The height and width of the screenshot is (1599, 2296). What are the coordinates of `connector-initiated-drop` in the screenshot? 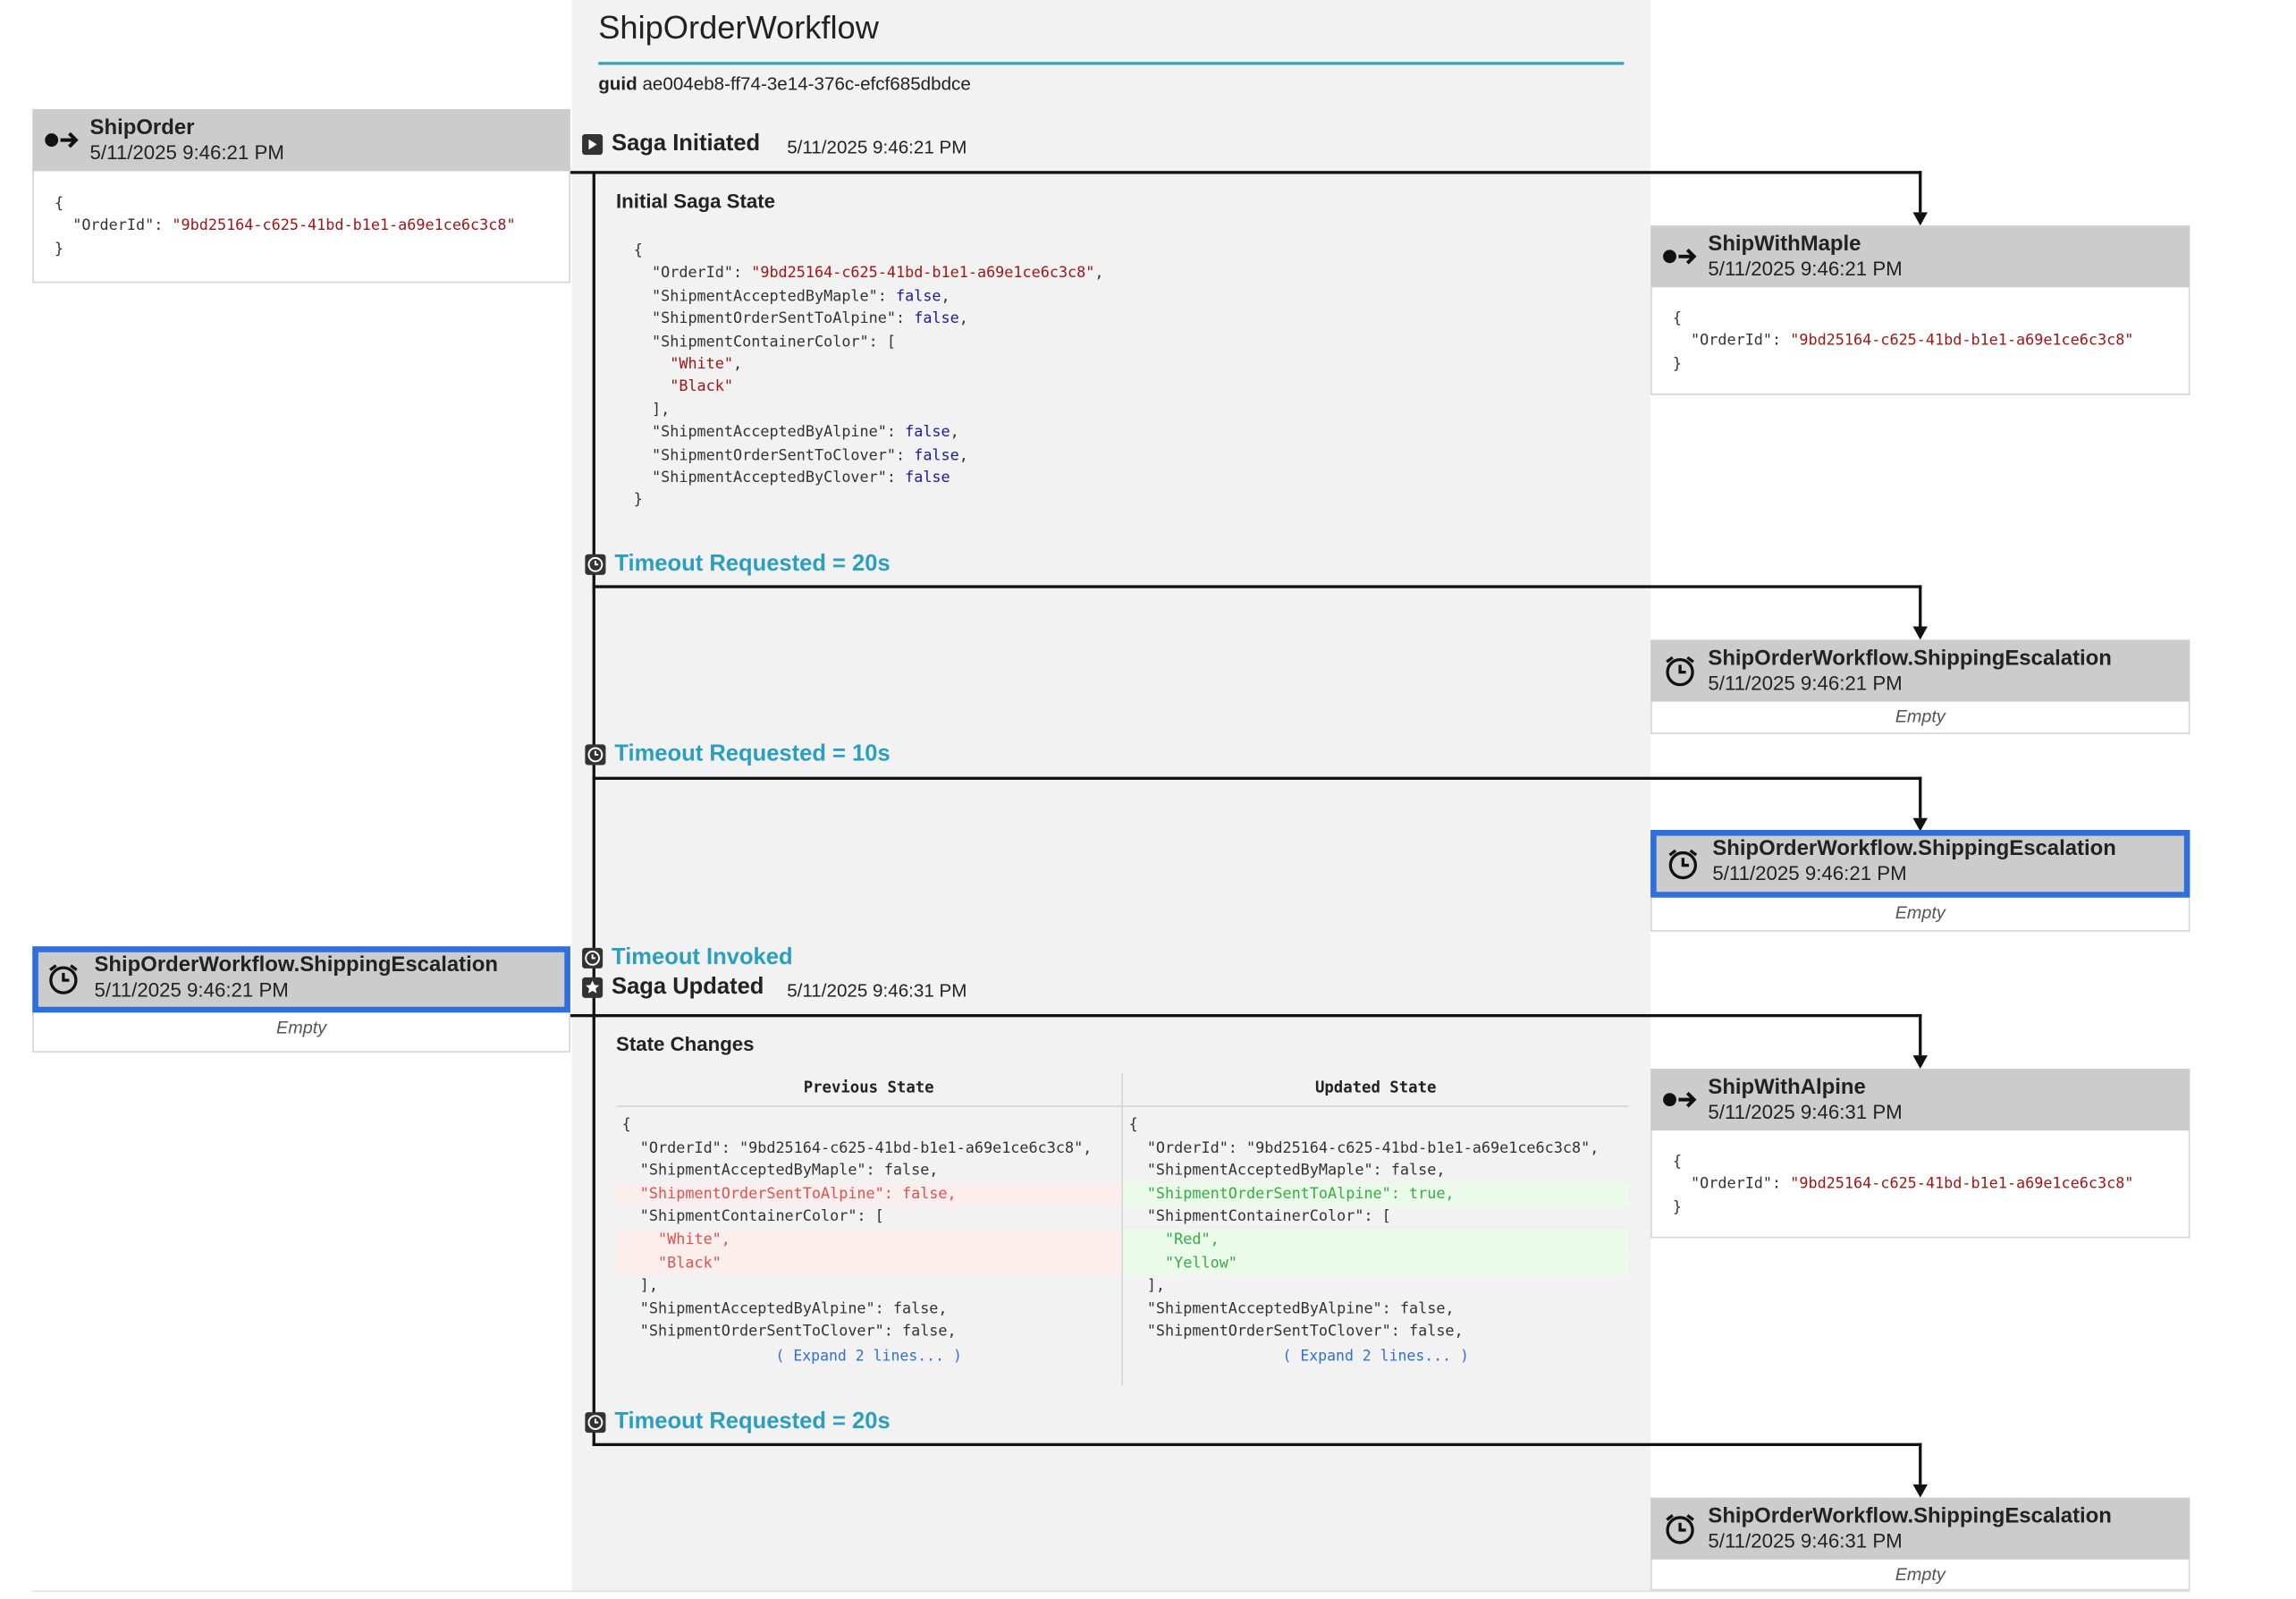 It's located at (1920, 192).